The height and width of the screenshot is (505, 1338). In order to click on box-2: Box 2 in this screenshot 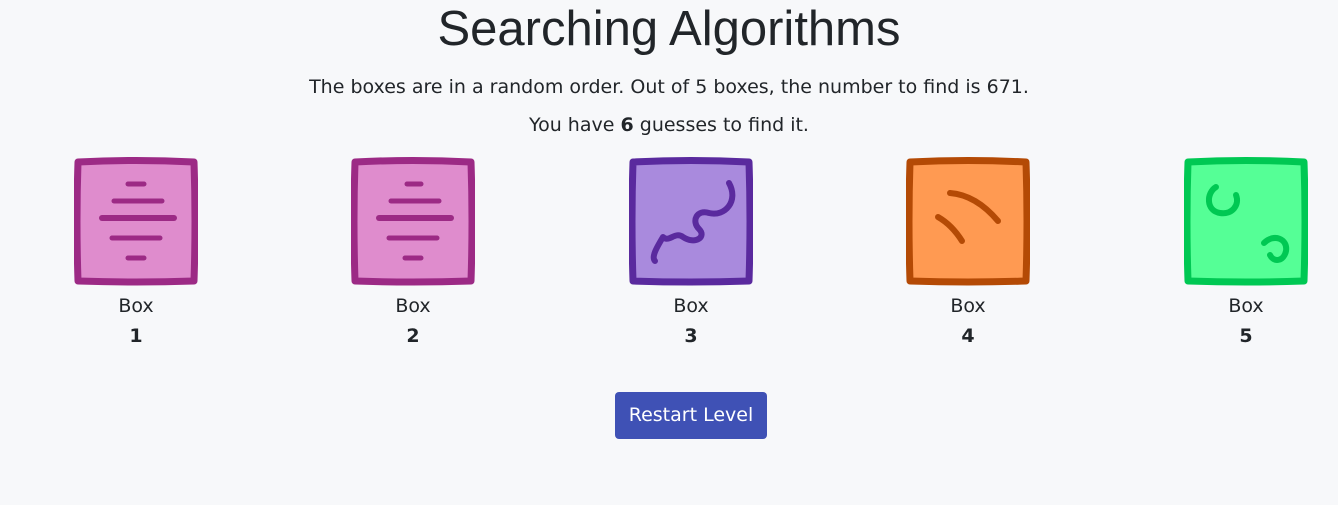, I will do `click(413, 253)`.